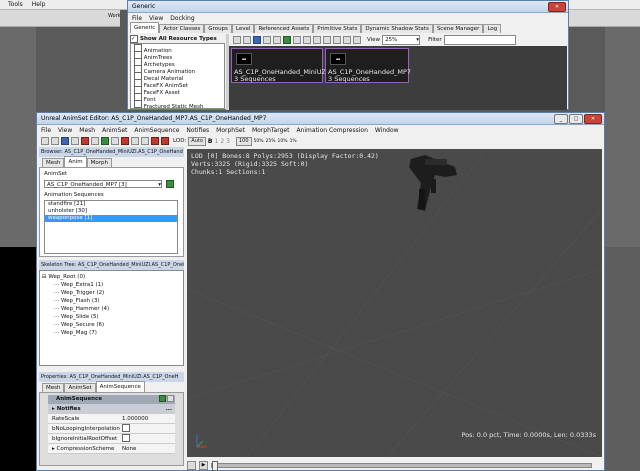  I want to click on resource-type-item: Archetypes, so click(177, 63).